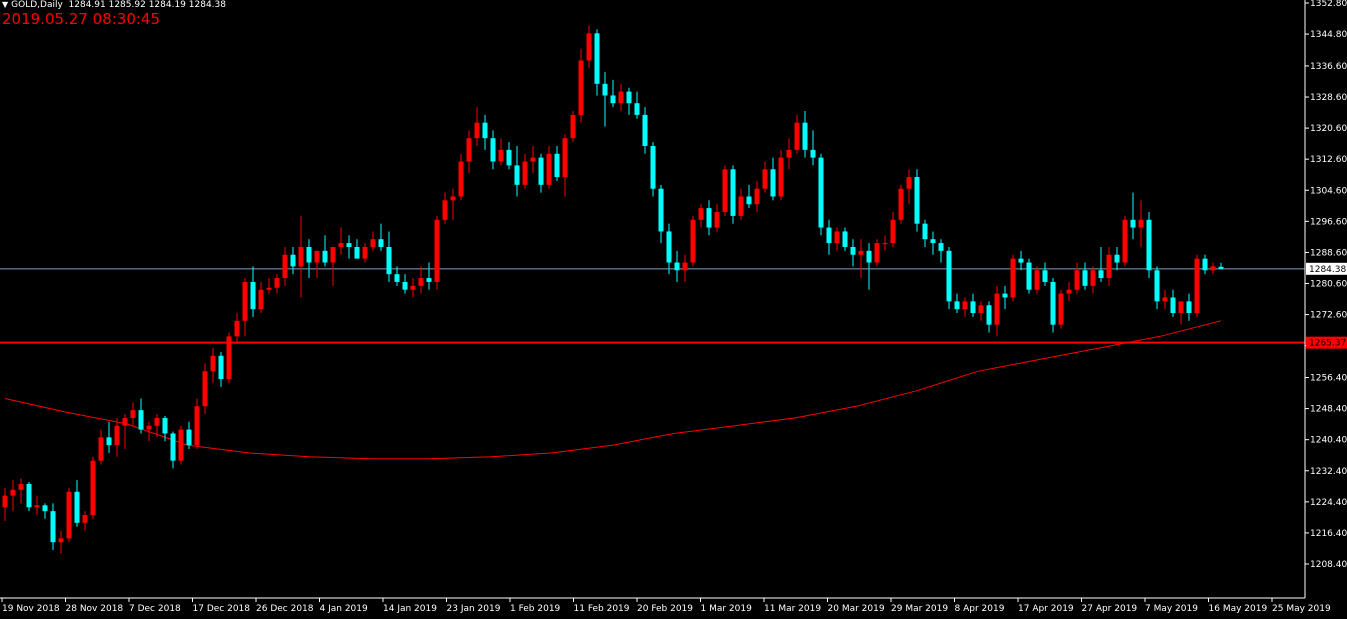 Image resolution: width=1347 pixels, height=619 pixels. Describe the element at coordinates (285, 609) in the screenshot. I see `x-tick-label: 26 Dec 2018` at that location.